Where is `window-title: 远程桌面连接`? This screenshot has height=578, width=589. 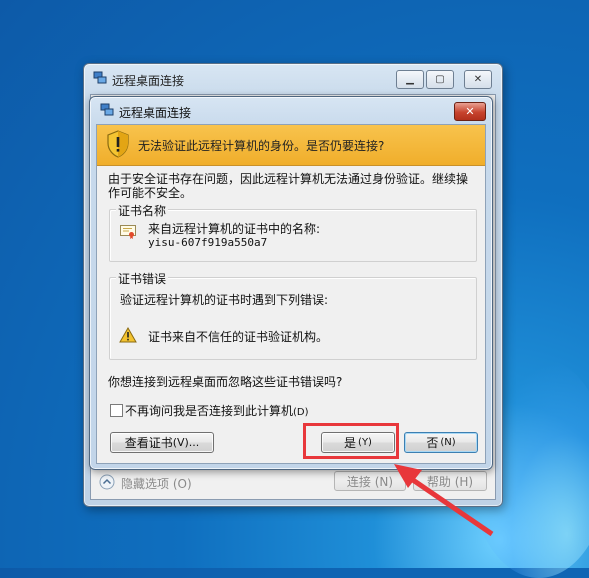 window-title: 远程桌面连接 is located at coordinates (148, 81).